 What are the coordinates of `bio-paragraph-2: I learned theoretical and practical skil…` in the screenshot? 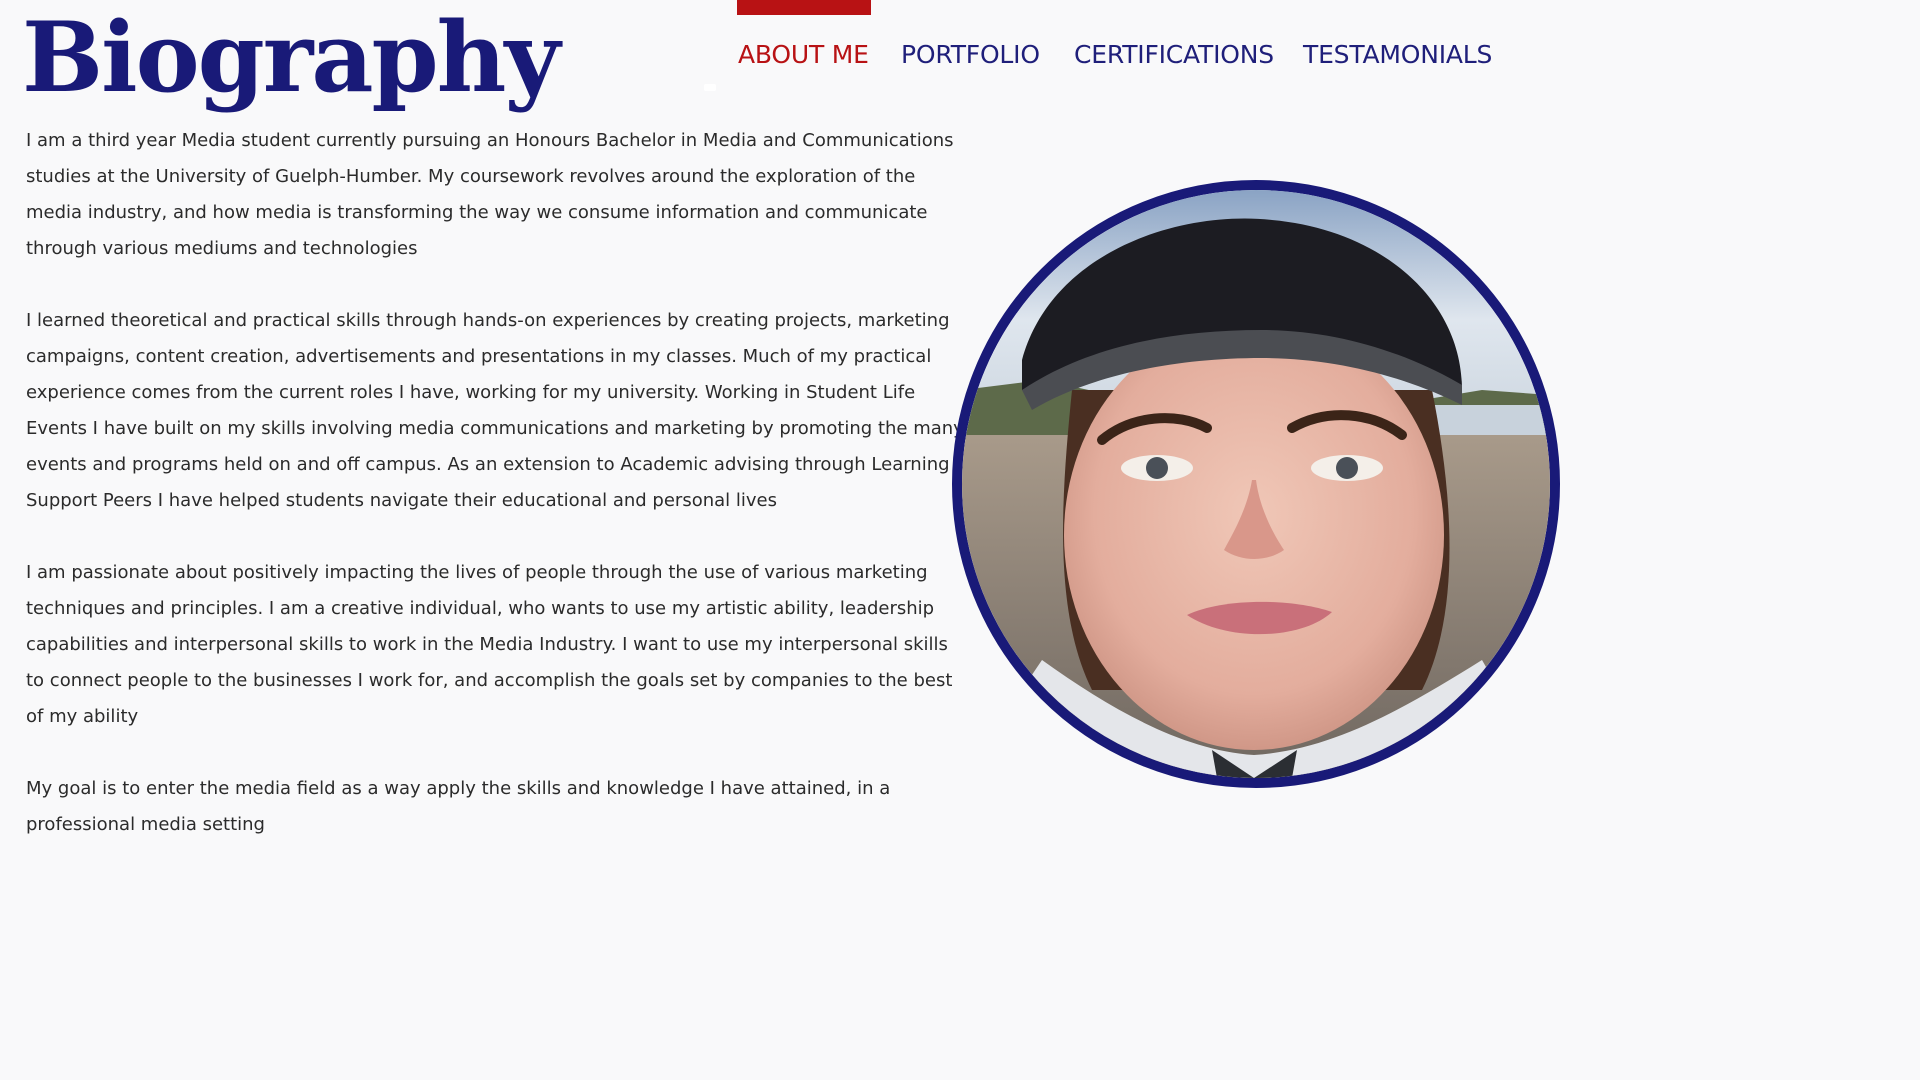 It's located at (495, 410).